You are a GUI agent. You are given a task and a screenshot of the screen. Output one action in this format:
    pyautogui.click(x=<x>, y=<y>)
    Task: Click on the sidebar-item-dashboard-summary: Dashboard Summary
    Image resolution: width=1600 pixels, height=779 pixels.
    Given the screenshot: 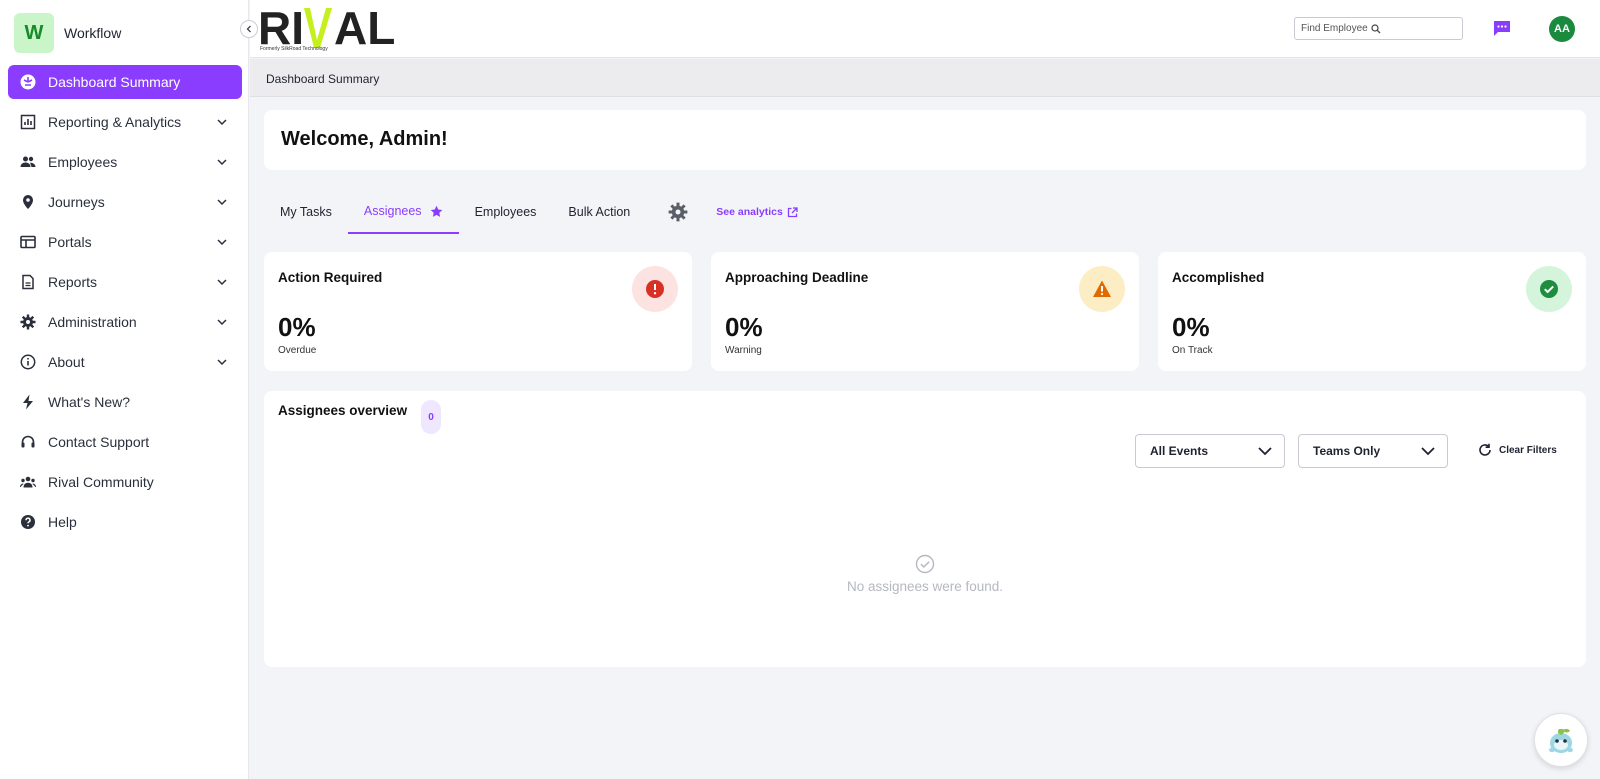 What is the action you would take?
    pyautogui.click(x=125, y=82)
    